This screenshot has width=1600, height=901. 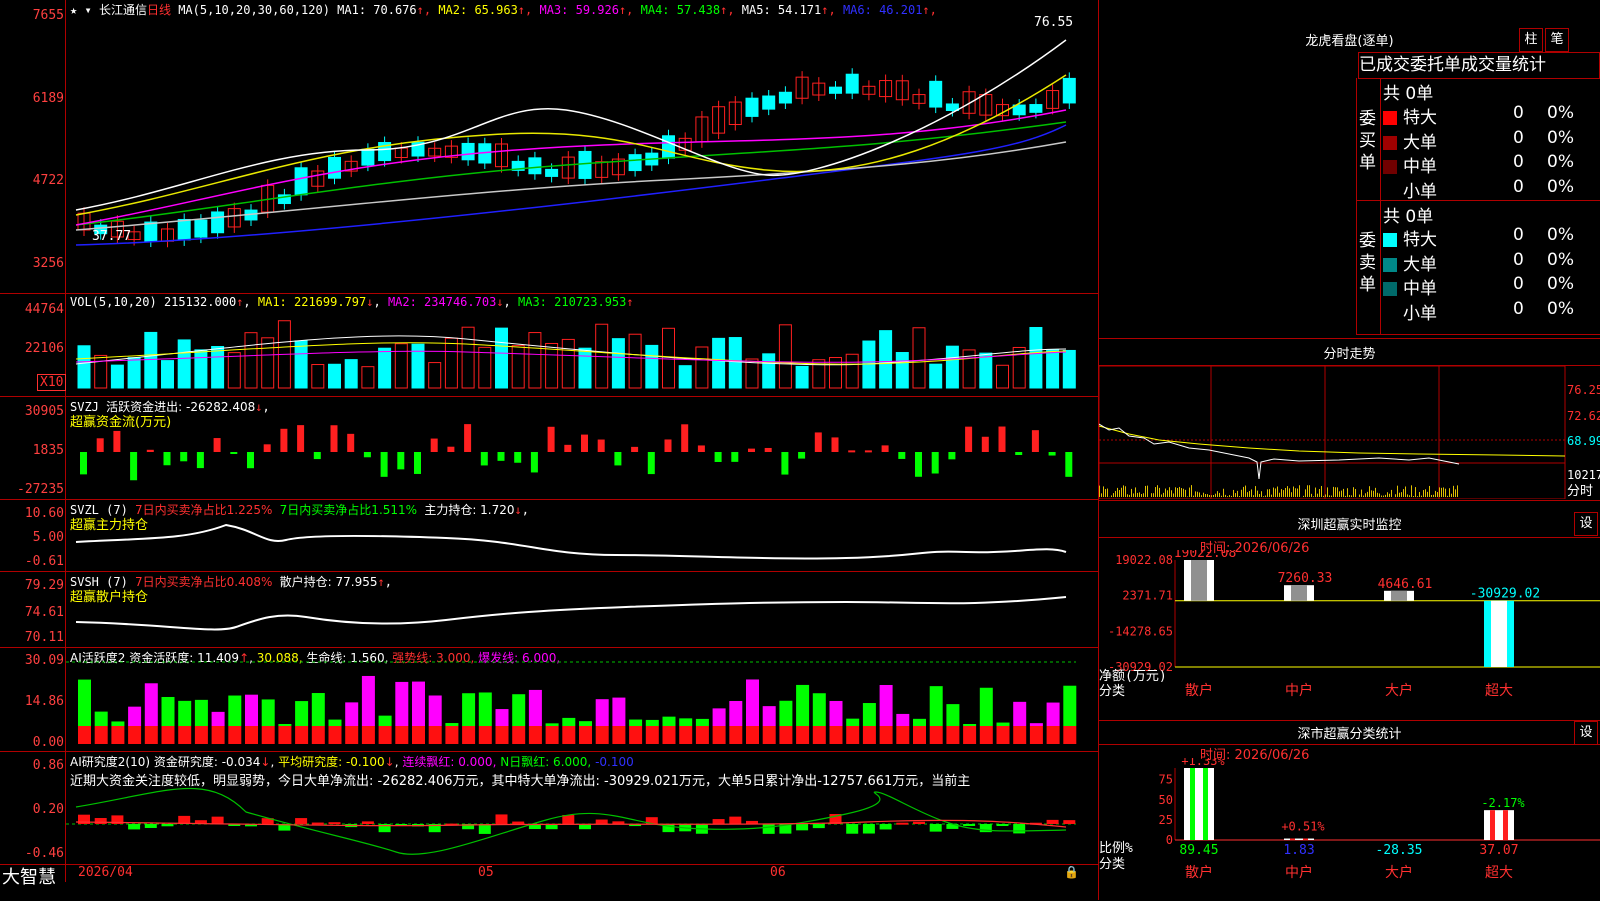 I want to click on order-stats-tab: 已成交委托单成交量统计, so click(x=1479, y=65).